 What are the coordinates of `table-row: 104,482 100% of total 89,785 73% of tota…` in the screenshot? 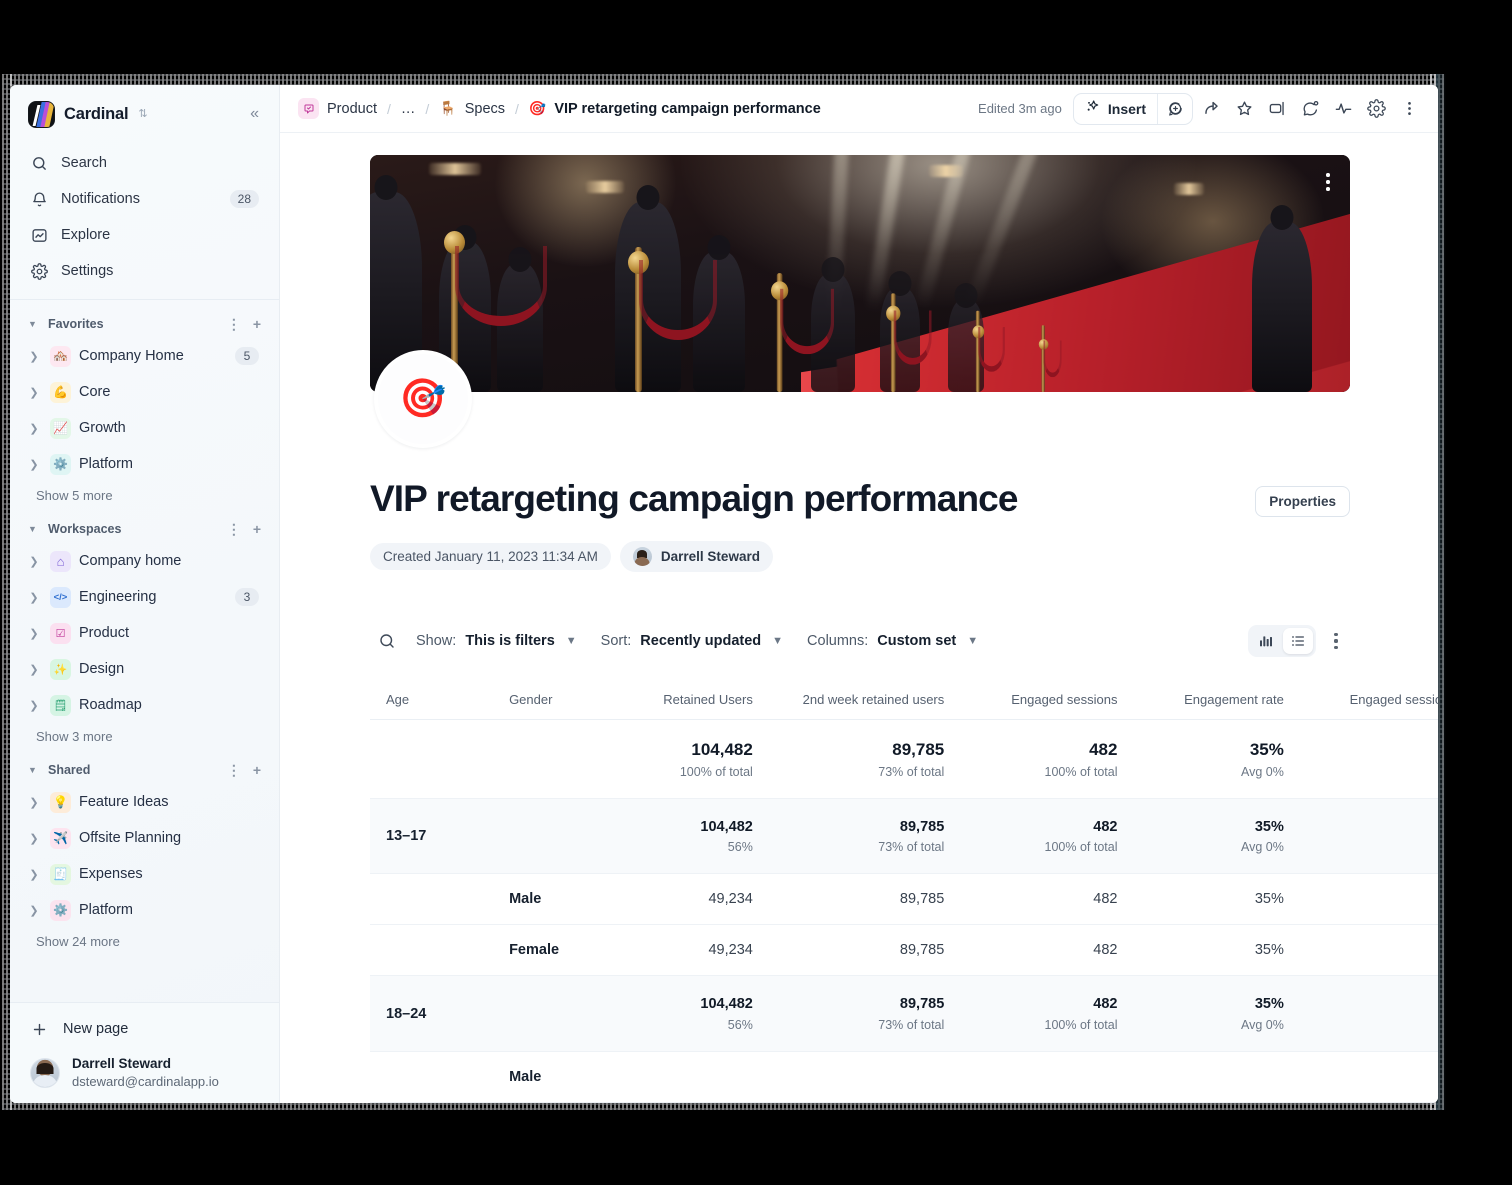 It's located at (904, 759).